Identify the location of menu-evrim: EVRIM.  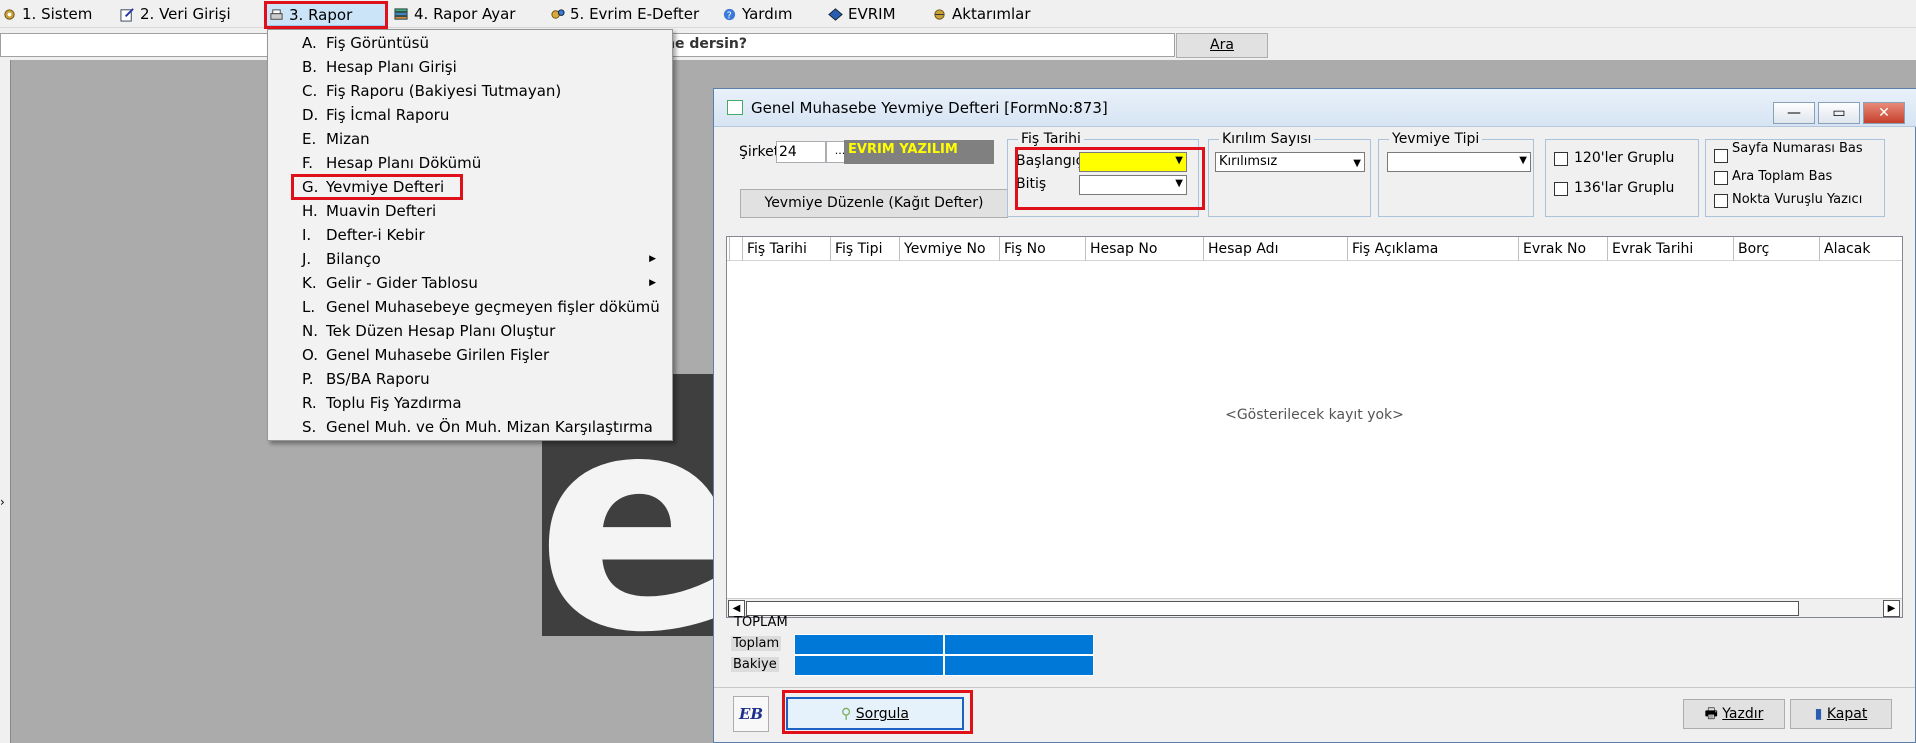
(861, 14).